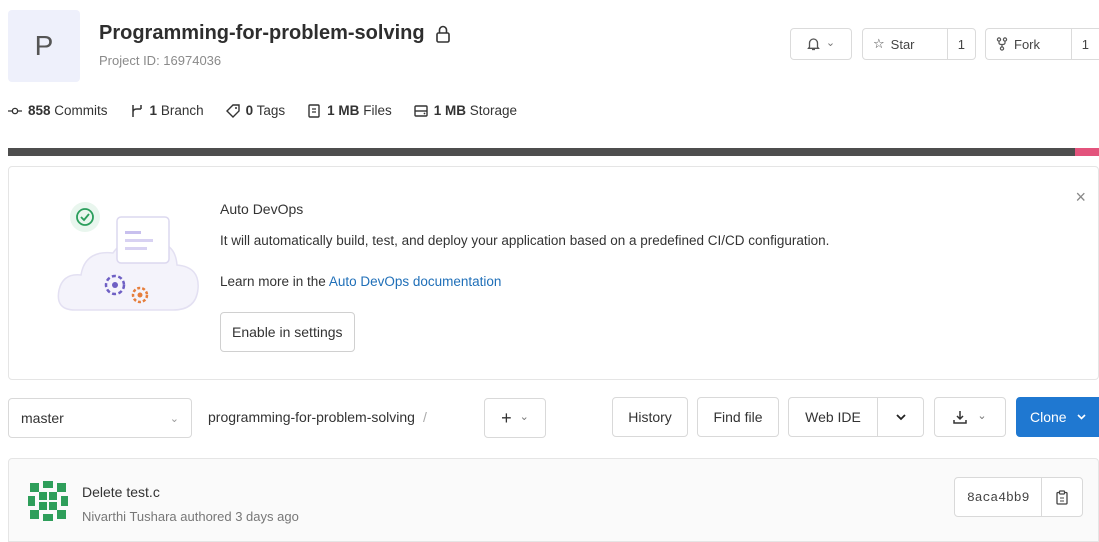  What do you see at coordinates (506, 417) in the screenshot?
I see `plus-icon: +` at bounding box center [506, 417].